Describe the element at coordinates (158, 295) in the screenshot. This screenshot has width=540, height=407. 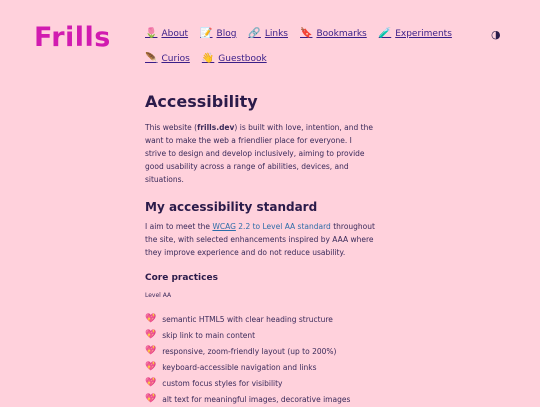
I see `level-label: Level AA` at that location.